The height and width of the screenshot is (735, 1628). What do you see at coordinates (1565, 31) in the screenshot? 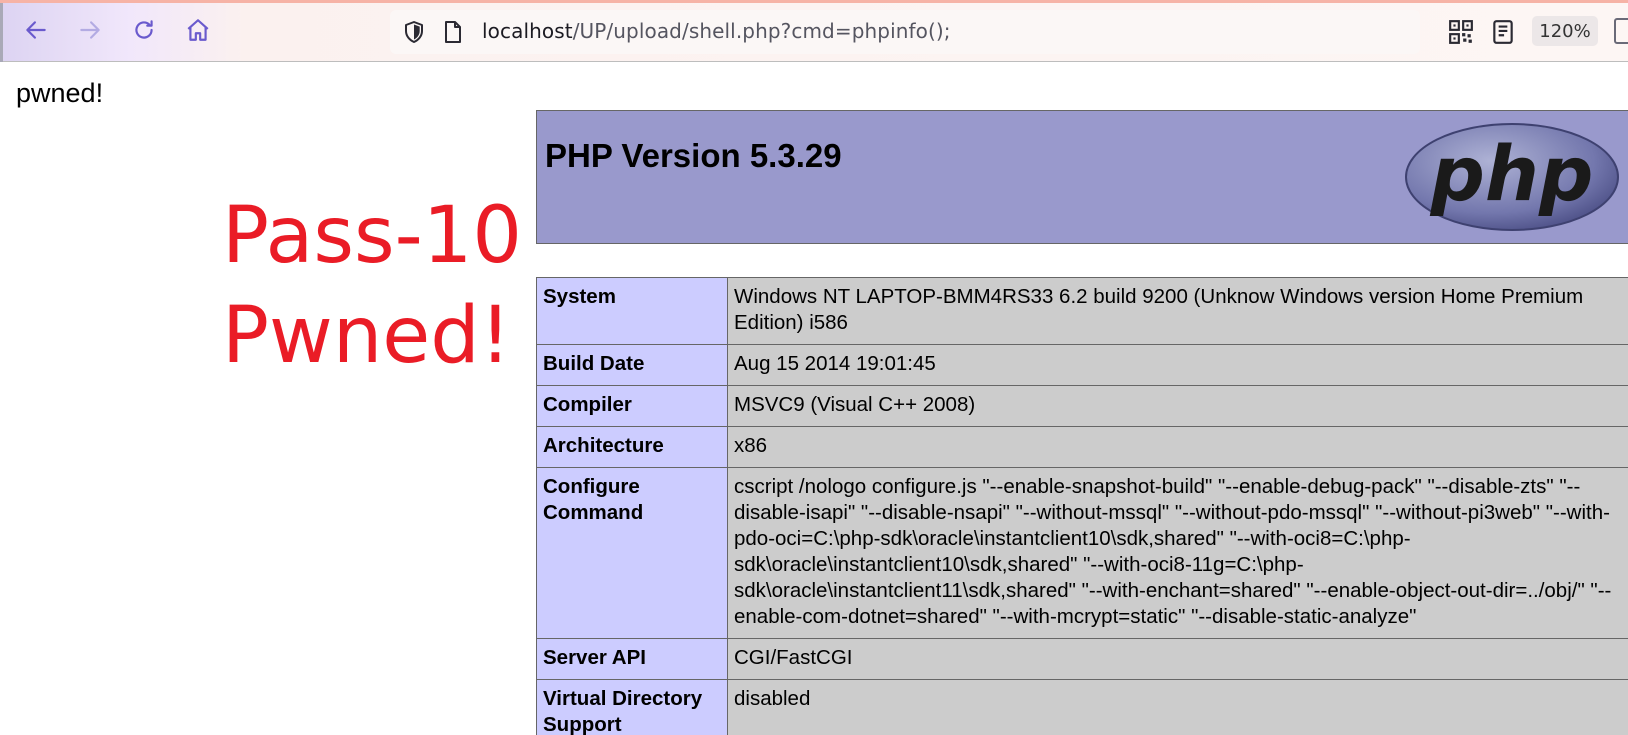
I see `zoom-level-button: 120%` at bounding box center [1565, 31].